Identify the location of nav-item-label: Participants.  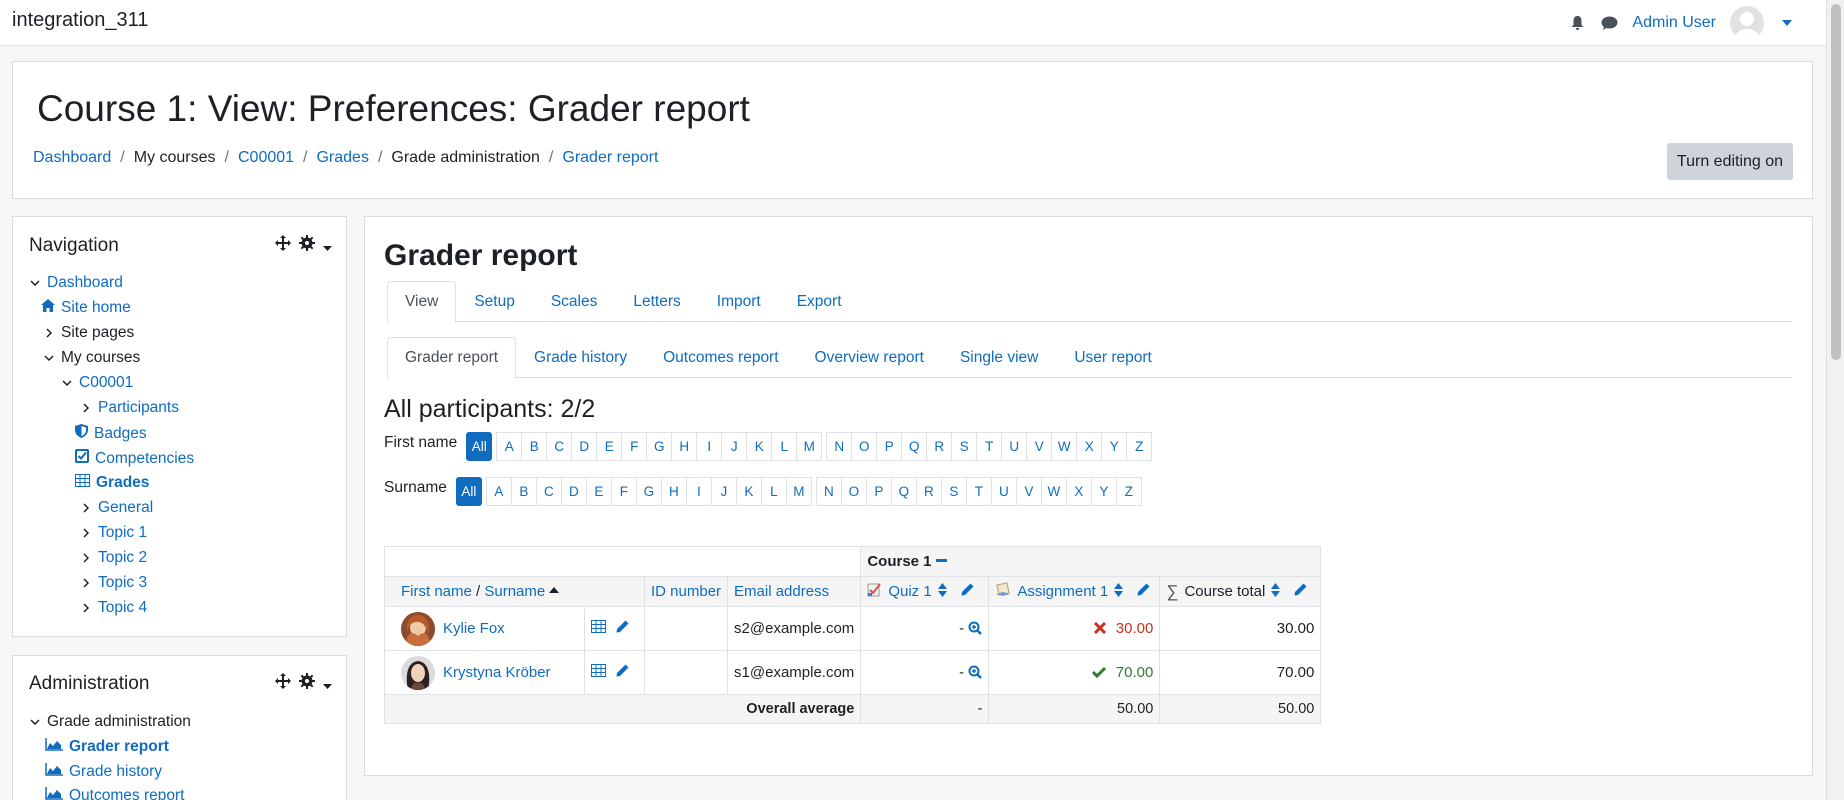
(138, 408).